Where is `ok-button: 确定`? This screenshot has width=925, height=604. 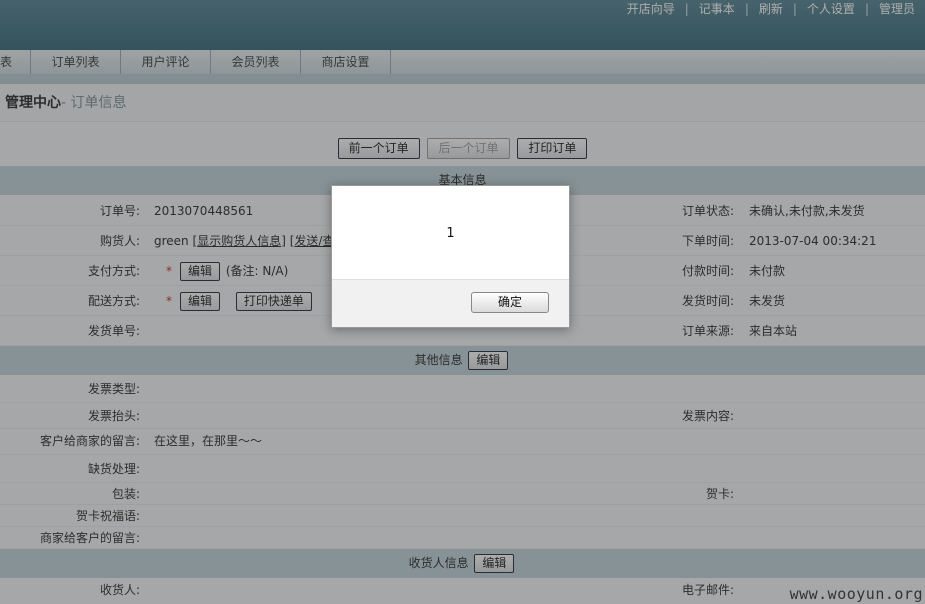
ok-button: 确定 is located at coordinates (510, 302).